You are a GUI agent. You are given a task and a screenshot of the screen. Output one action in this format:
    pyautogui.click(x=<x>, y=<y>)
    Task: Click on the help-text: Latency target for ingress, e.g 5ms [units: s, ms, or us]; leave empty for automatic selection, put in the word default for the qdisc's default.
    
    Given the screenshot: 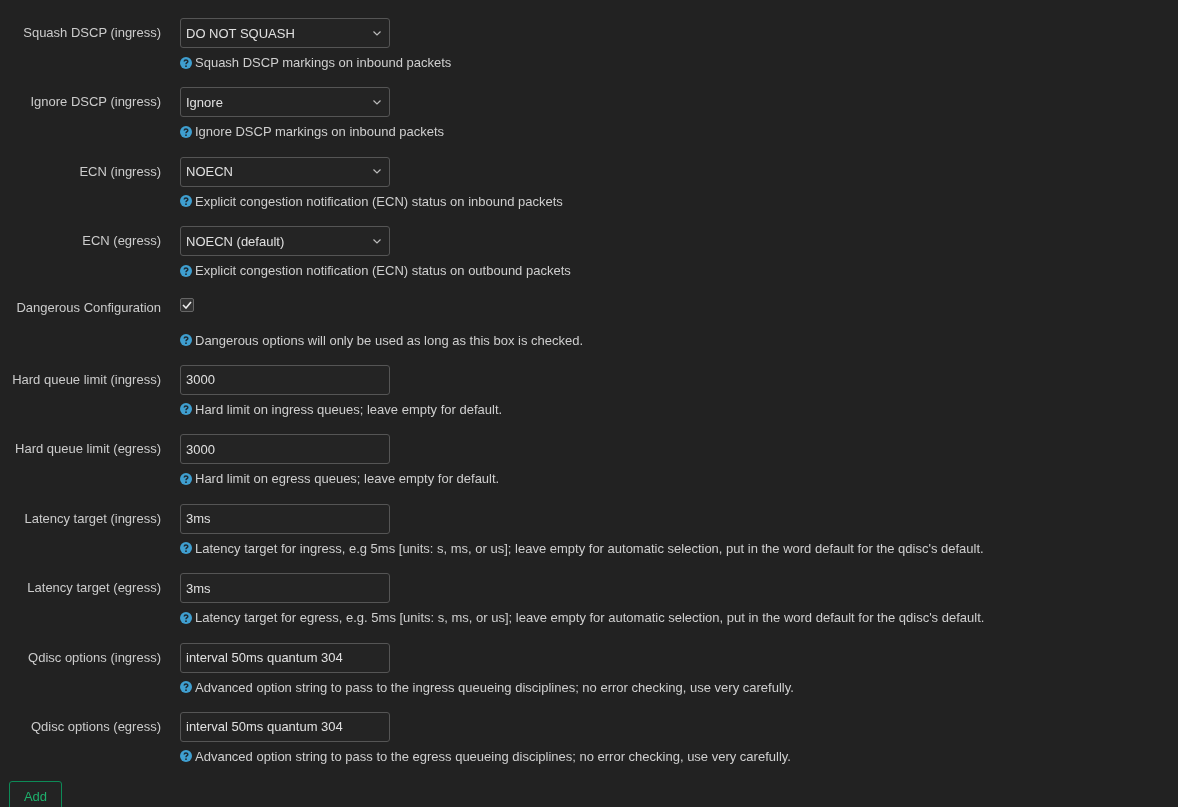 What is the action you would take?
    pyautogui.click(x=589, y=548)
    